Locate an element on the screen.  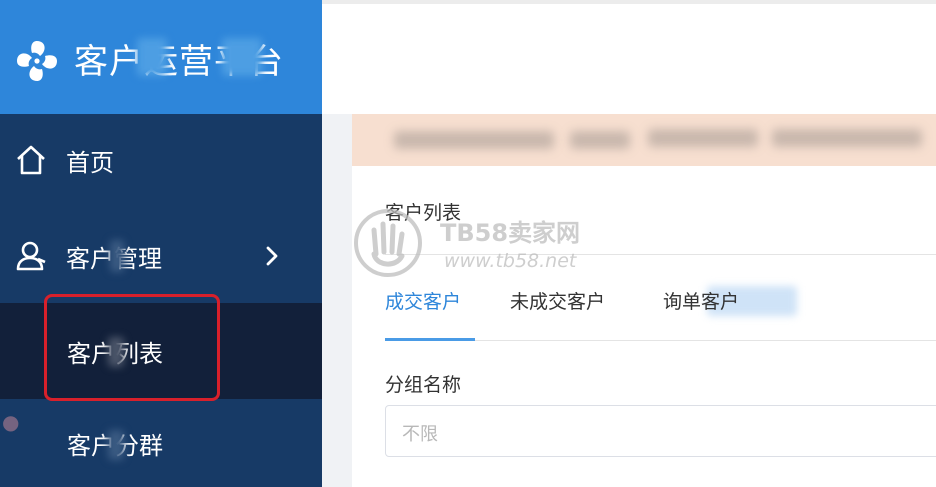
active-tab-indicator is located at coordinates (430, 339).